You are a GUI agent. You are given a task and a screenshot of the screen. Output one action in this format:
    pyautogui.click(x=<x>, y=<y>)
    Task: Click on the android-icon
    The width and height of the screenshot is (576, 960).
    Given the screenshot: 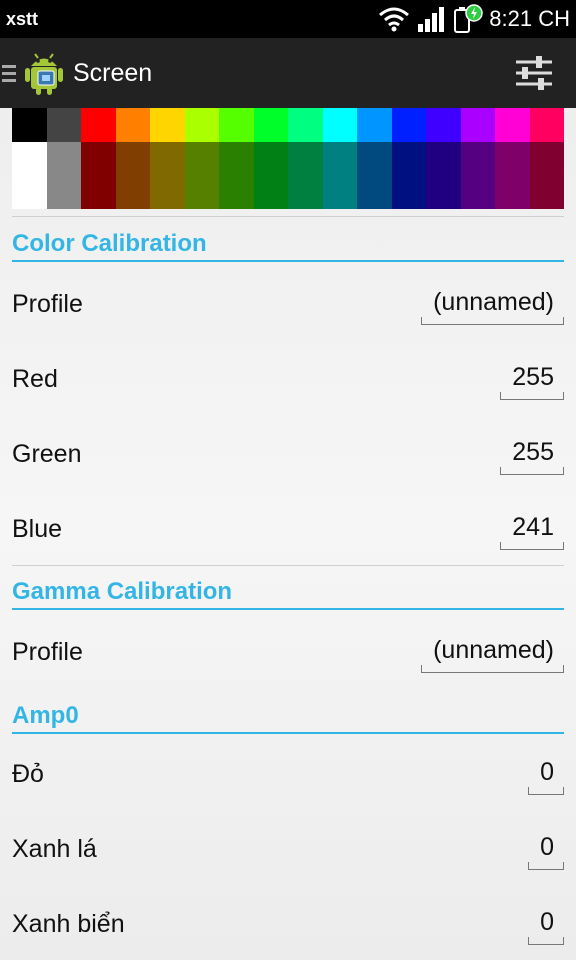 What is the action you would take?
    pyautogui.click(x=44, y=73)
    